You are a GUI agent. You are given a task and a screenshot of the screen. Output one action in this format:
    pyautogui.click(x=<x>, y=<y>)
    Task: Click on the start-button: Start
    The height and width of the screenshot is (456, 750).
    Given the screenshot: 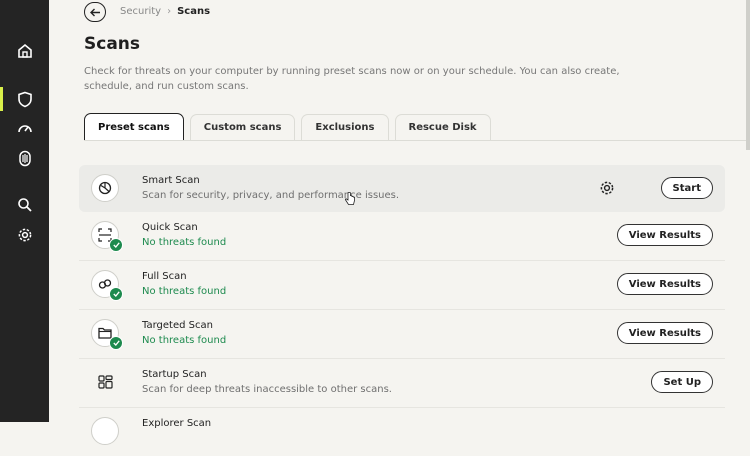 What is the action you would take?
    pyautogui.click(x=686, y=188)
    